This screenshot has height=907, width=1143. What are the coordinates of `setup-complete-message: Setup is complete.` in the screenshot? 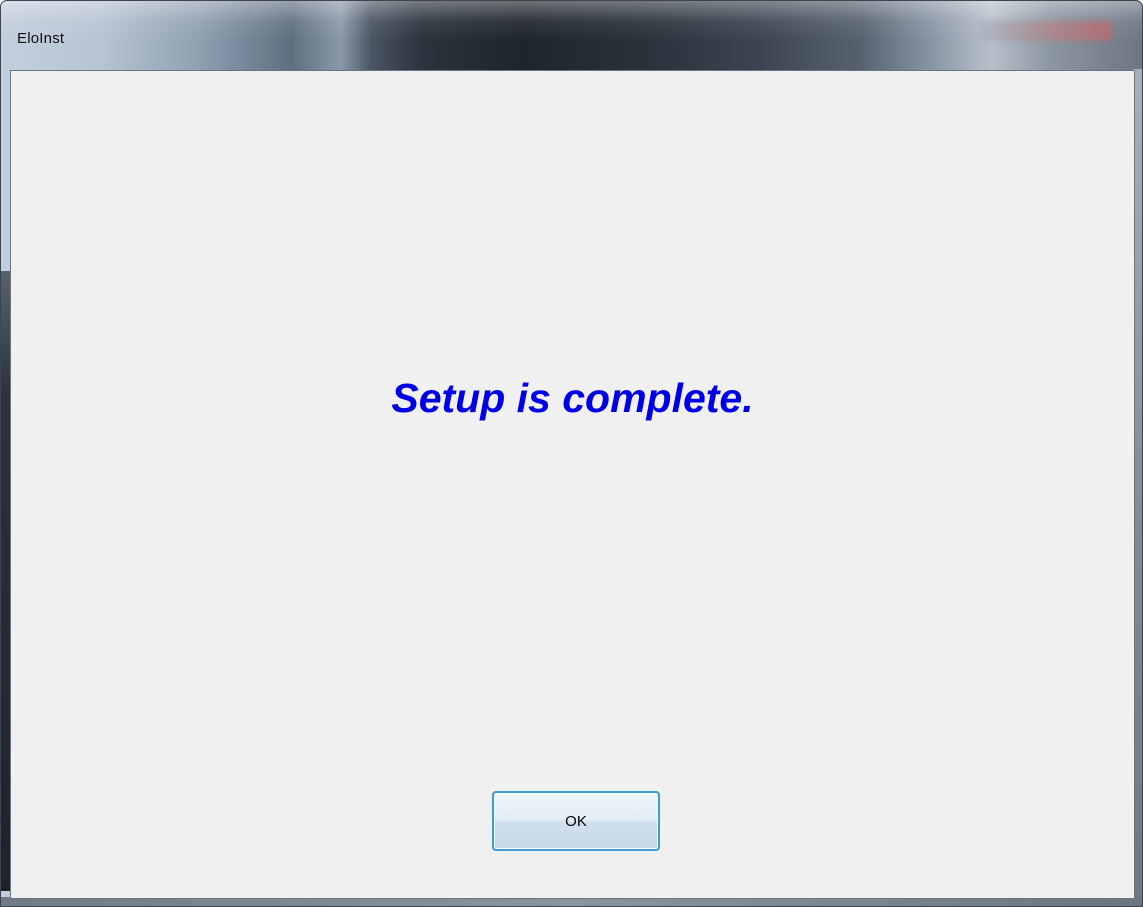 It's located at (572, 398).